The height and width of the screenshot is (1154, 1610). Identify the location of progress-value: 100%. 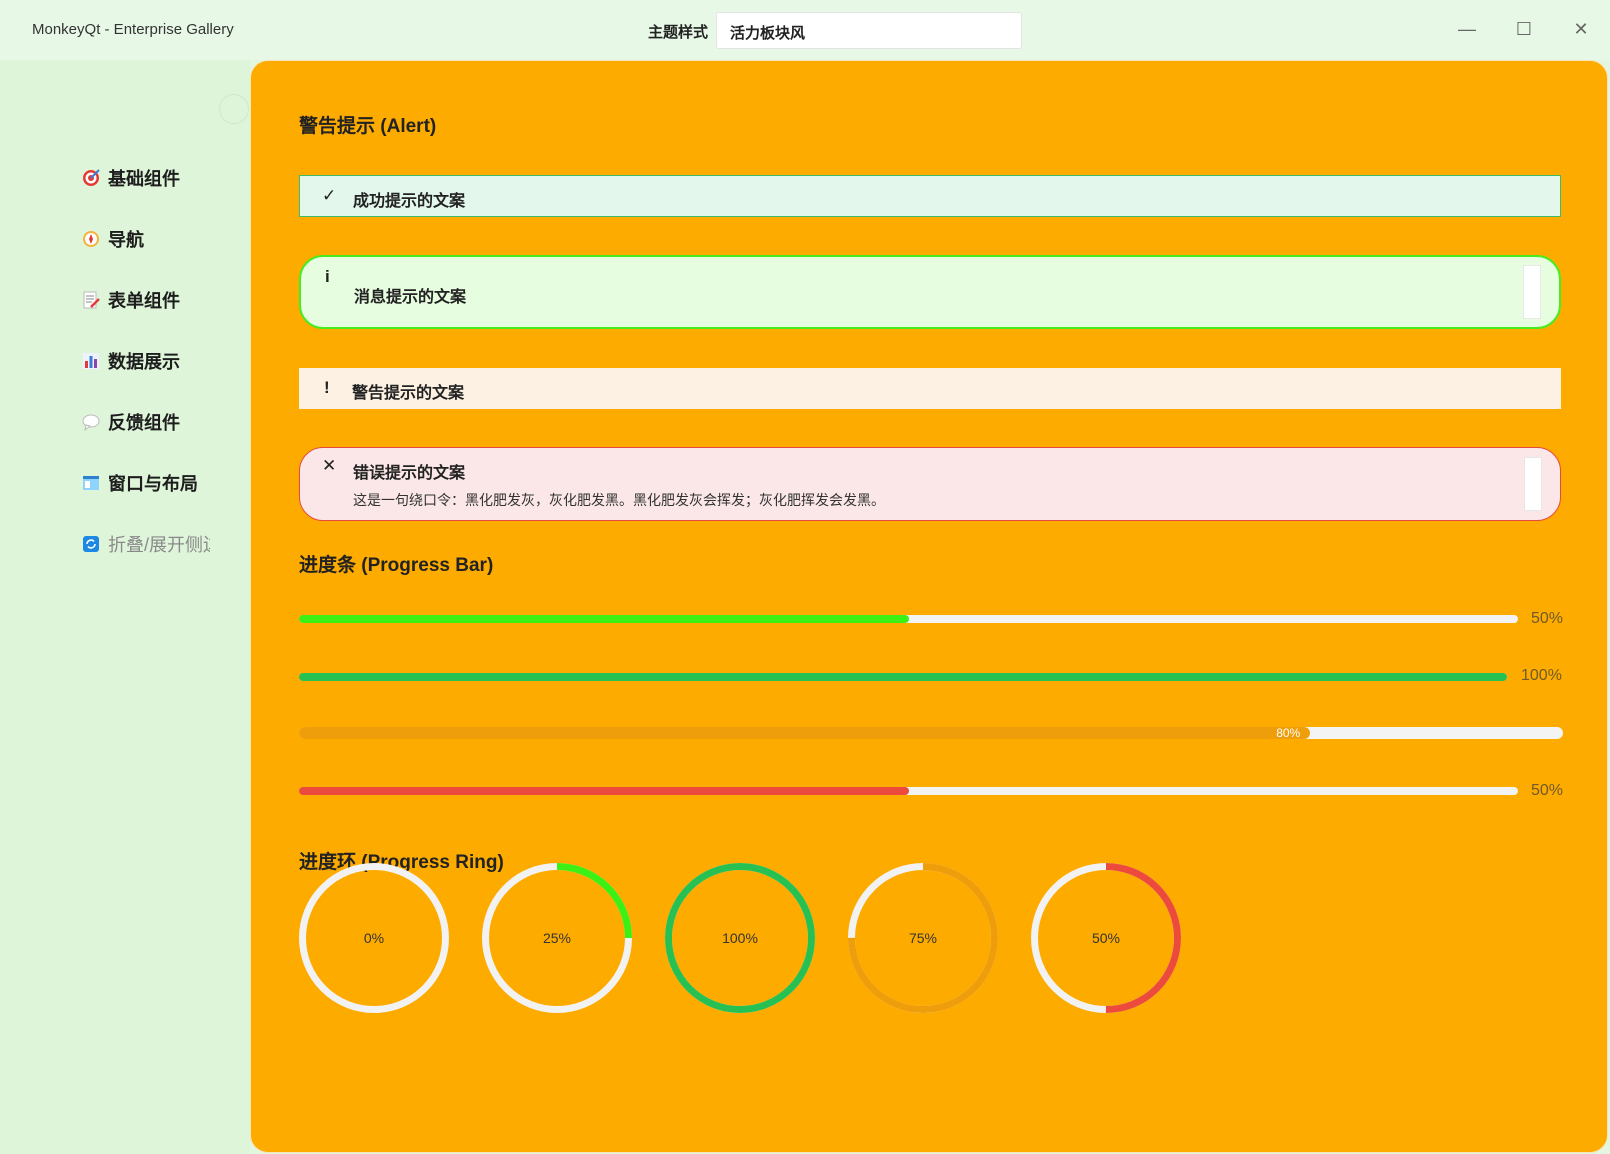
(1541, 675).